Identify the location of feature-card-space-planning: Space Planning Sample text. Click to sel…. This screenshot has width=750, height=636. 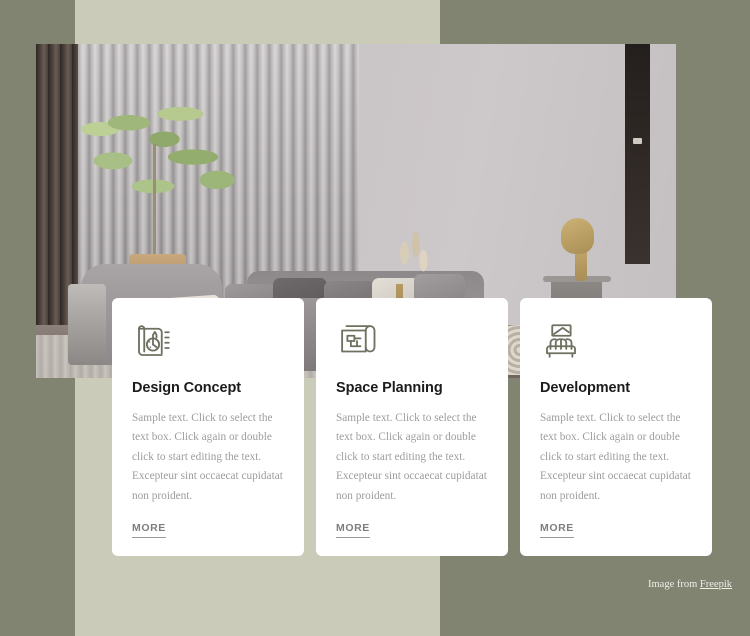
(412, 427).